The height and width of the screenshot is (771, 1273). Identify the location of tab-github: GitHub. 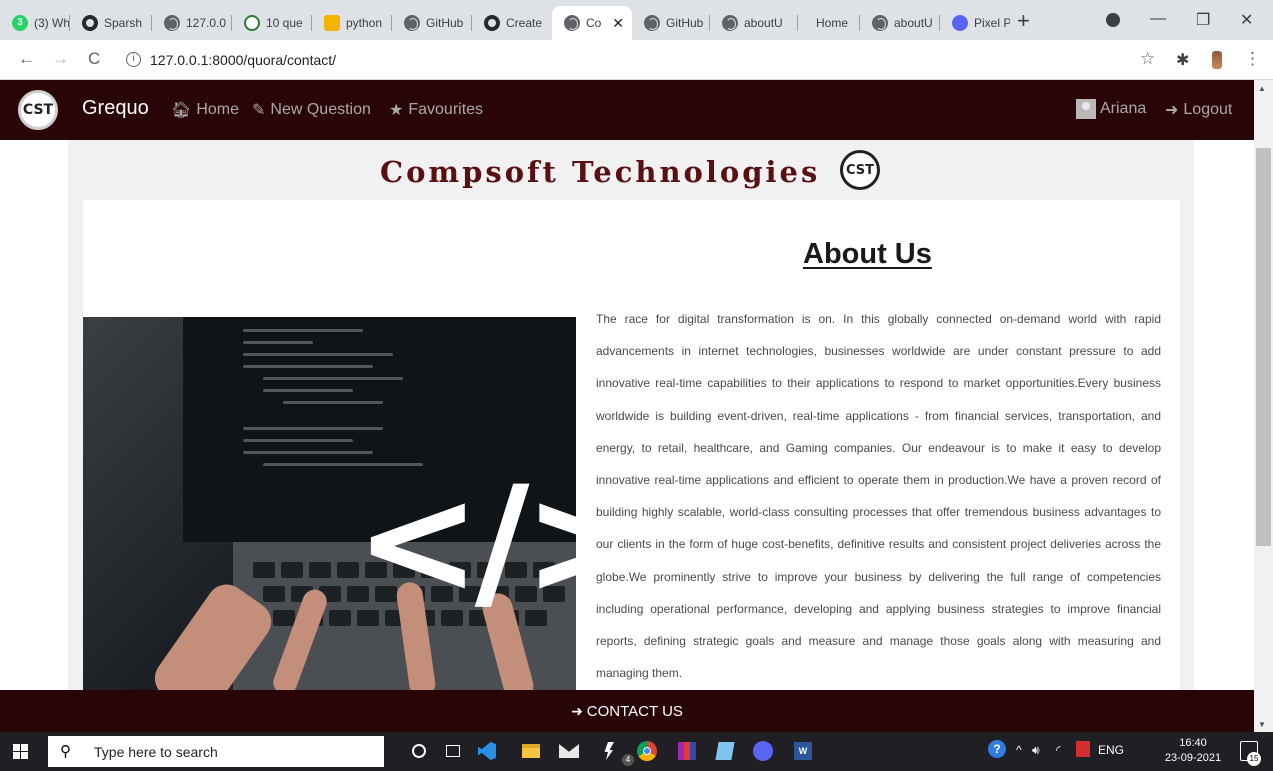
(432, 23).